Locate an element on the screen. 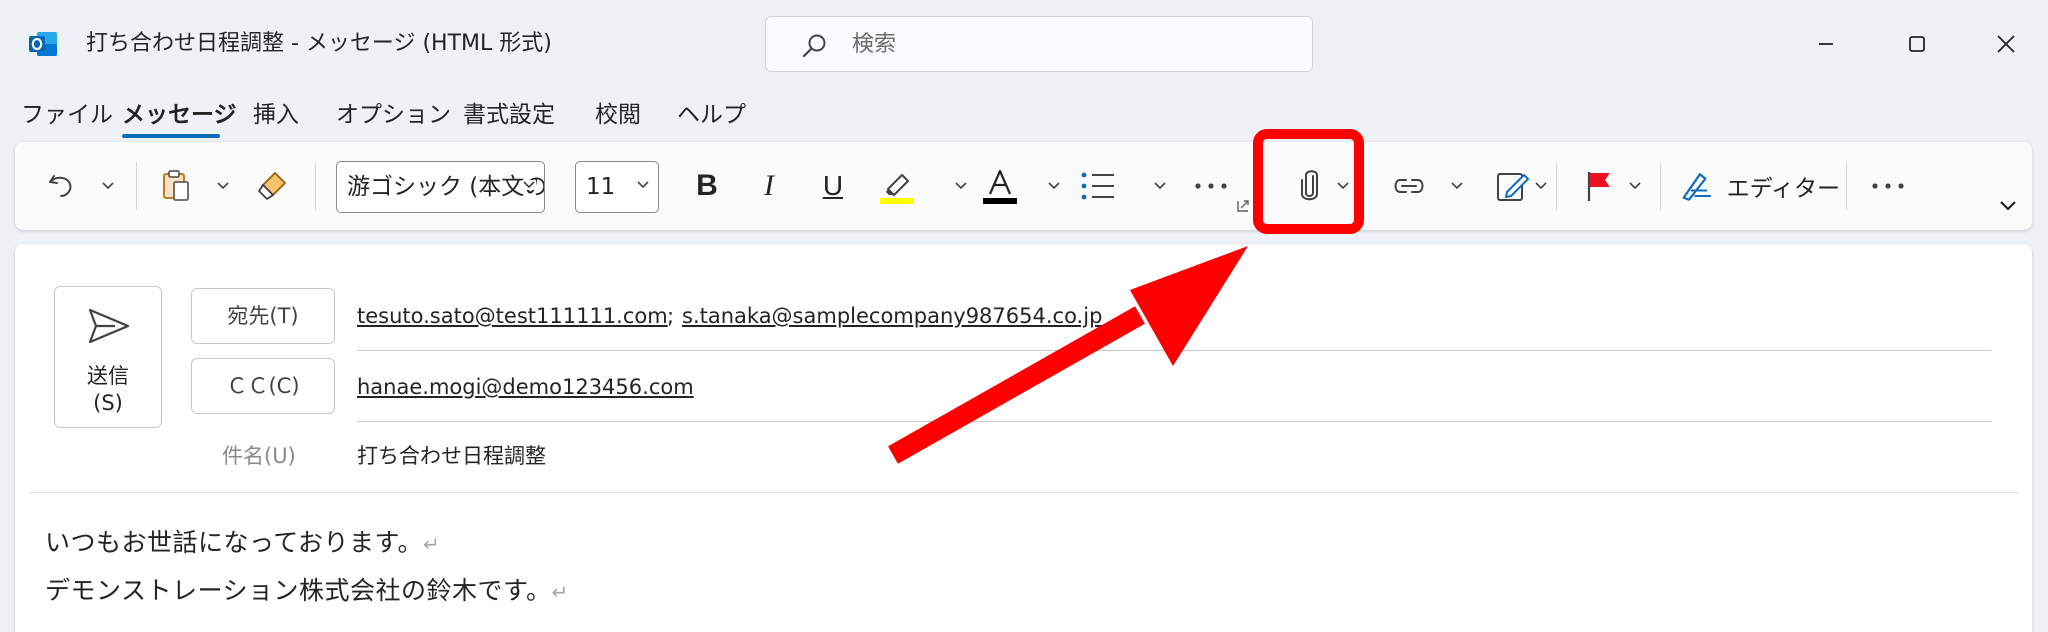 The image size is (2048, 632). cc-button: ＣＣ(C) is located at coordinates (263, 386).